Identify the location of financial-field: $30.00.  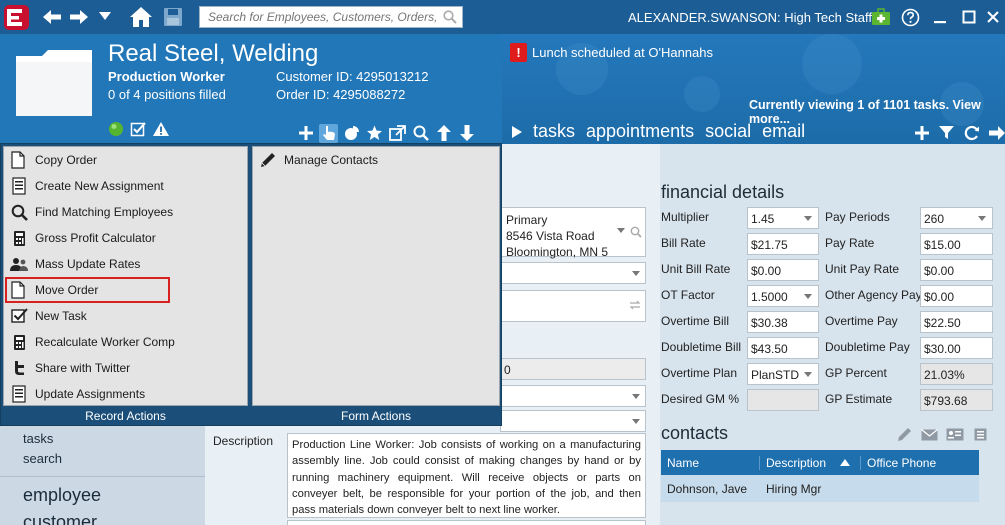
(956, 348).